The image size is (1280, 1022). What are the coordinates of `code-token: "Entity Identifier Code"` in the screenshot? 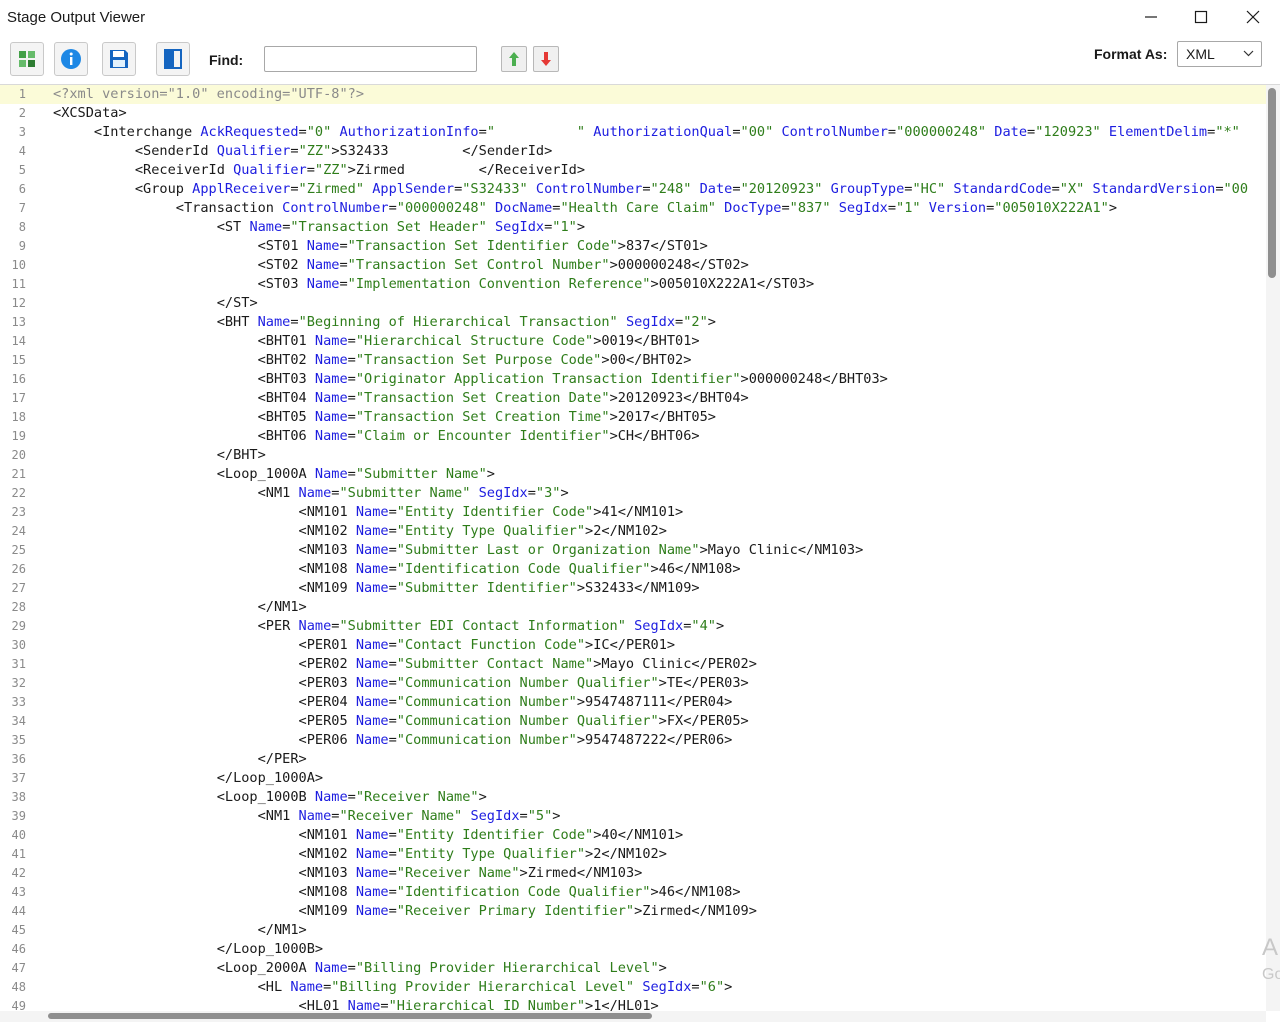 It's located at (495, 512).